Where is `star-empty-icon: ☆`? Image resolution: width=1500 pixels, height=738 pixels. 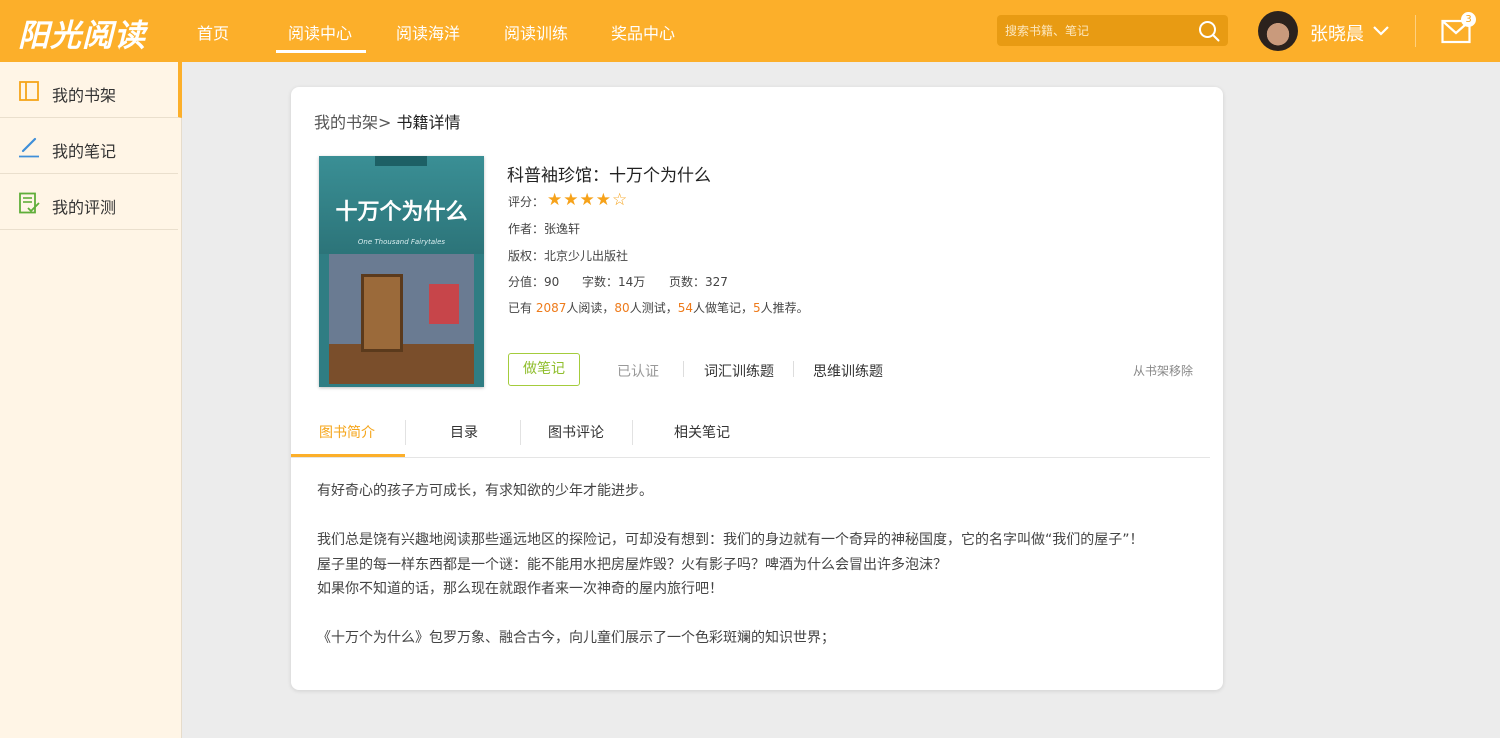 star-empty-icon: ☆ is located at coordinates (620, 200).